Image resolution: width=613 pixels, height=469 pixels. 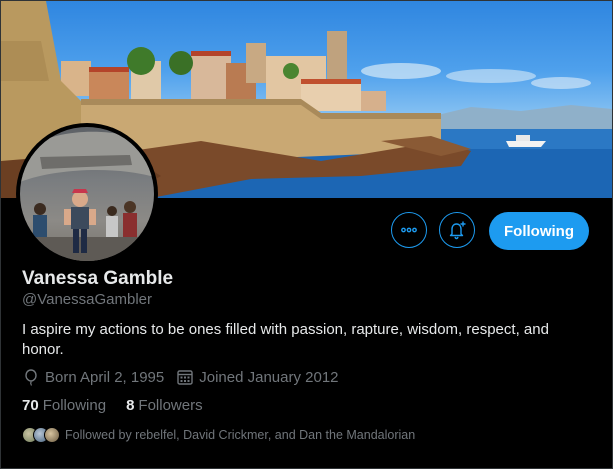 What do you see at coordinates (30, 405) in the screenshot?
I see `following-count: 70` at bounding box center [30, 405].